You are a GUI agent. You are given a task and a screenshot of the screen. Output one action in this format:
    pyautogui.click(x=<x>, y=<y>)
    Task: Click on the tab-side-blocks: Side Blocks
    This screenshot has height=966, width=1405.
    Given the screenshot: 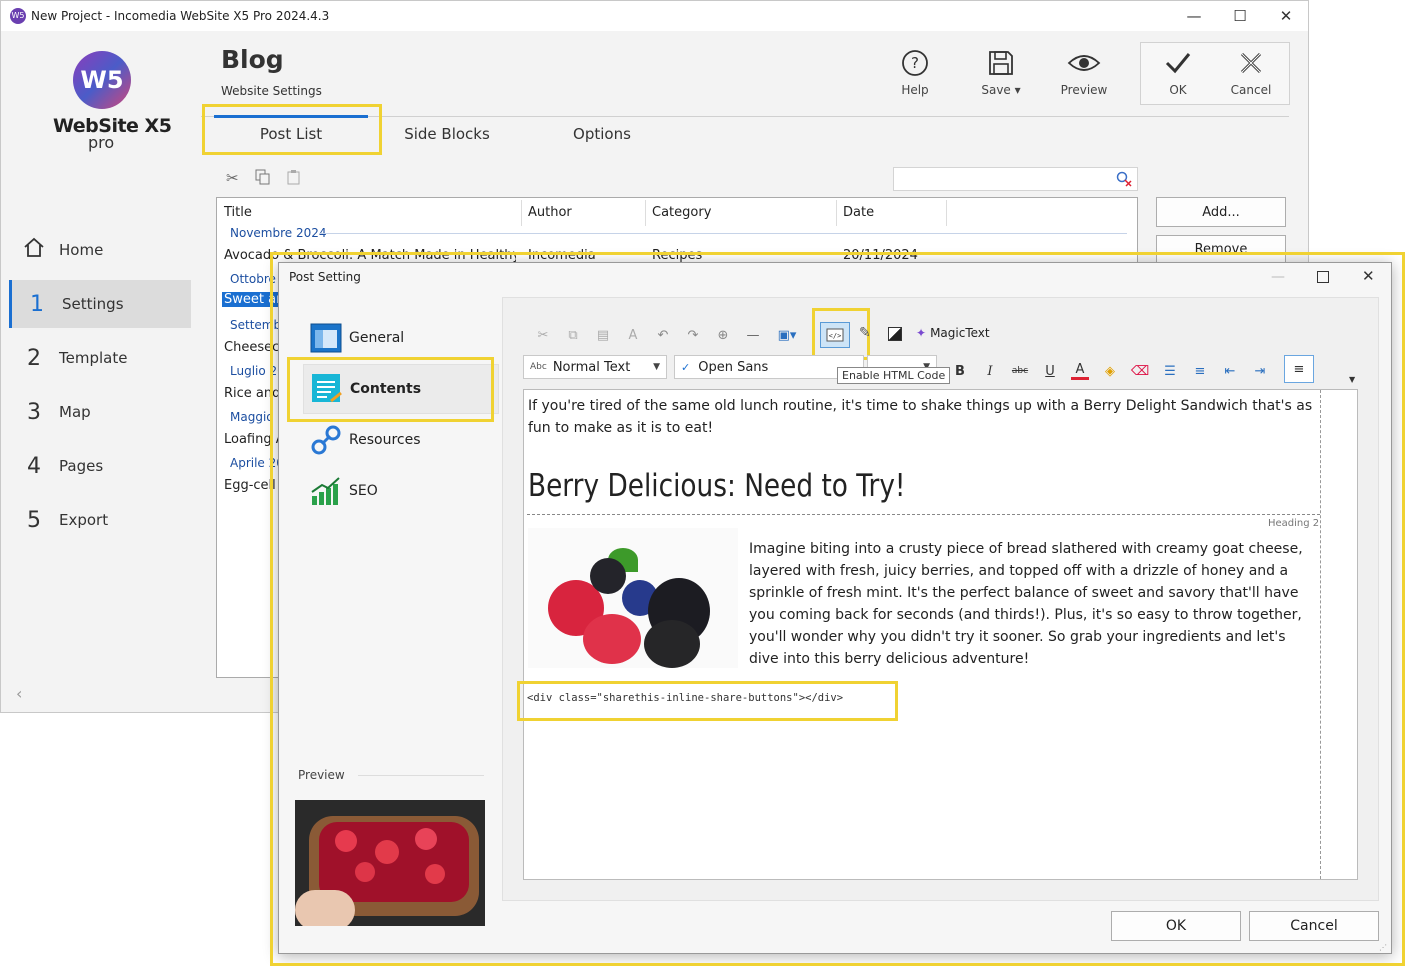 What is the action you would take?
    pyautogui.click(x=447, y=134)
    